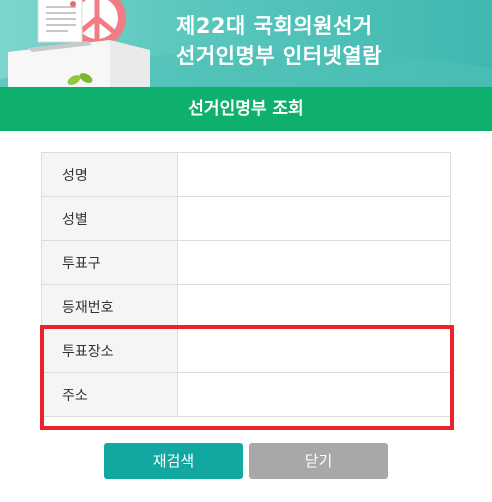  Describe the element at coordinates (318, 461) in the screenshot. I see `close-button: 닫기` at that location.